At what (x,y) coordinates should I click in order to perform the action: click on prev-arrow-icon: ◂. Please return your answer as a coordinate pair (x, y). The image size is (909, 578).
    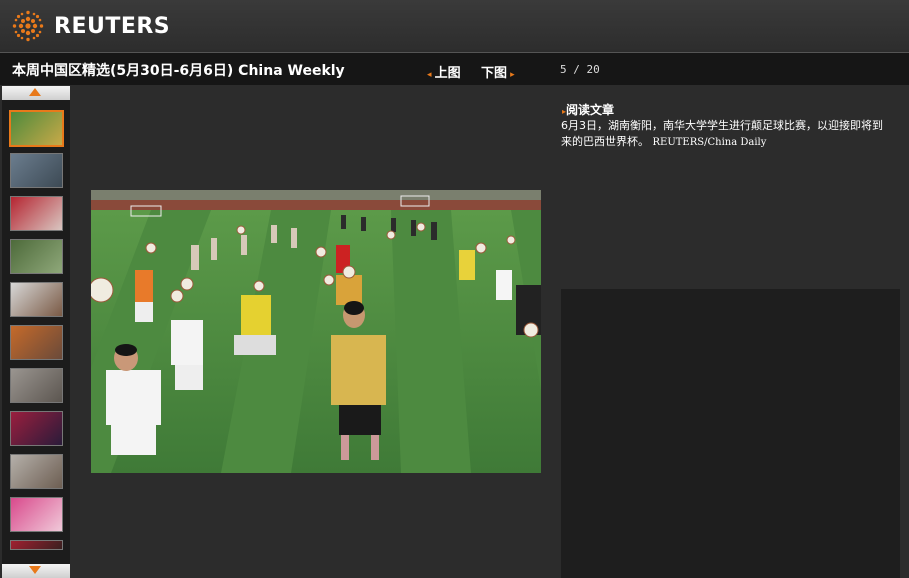
    Looking at the image, I should click on (431, 75).